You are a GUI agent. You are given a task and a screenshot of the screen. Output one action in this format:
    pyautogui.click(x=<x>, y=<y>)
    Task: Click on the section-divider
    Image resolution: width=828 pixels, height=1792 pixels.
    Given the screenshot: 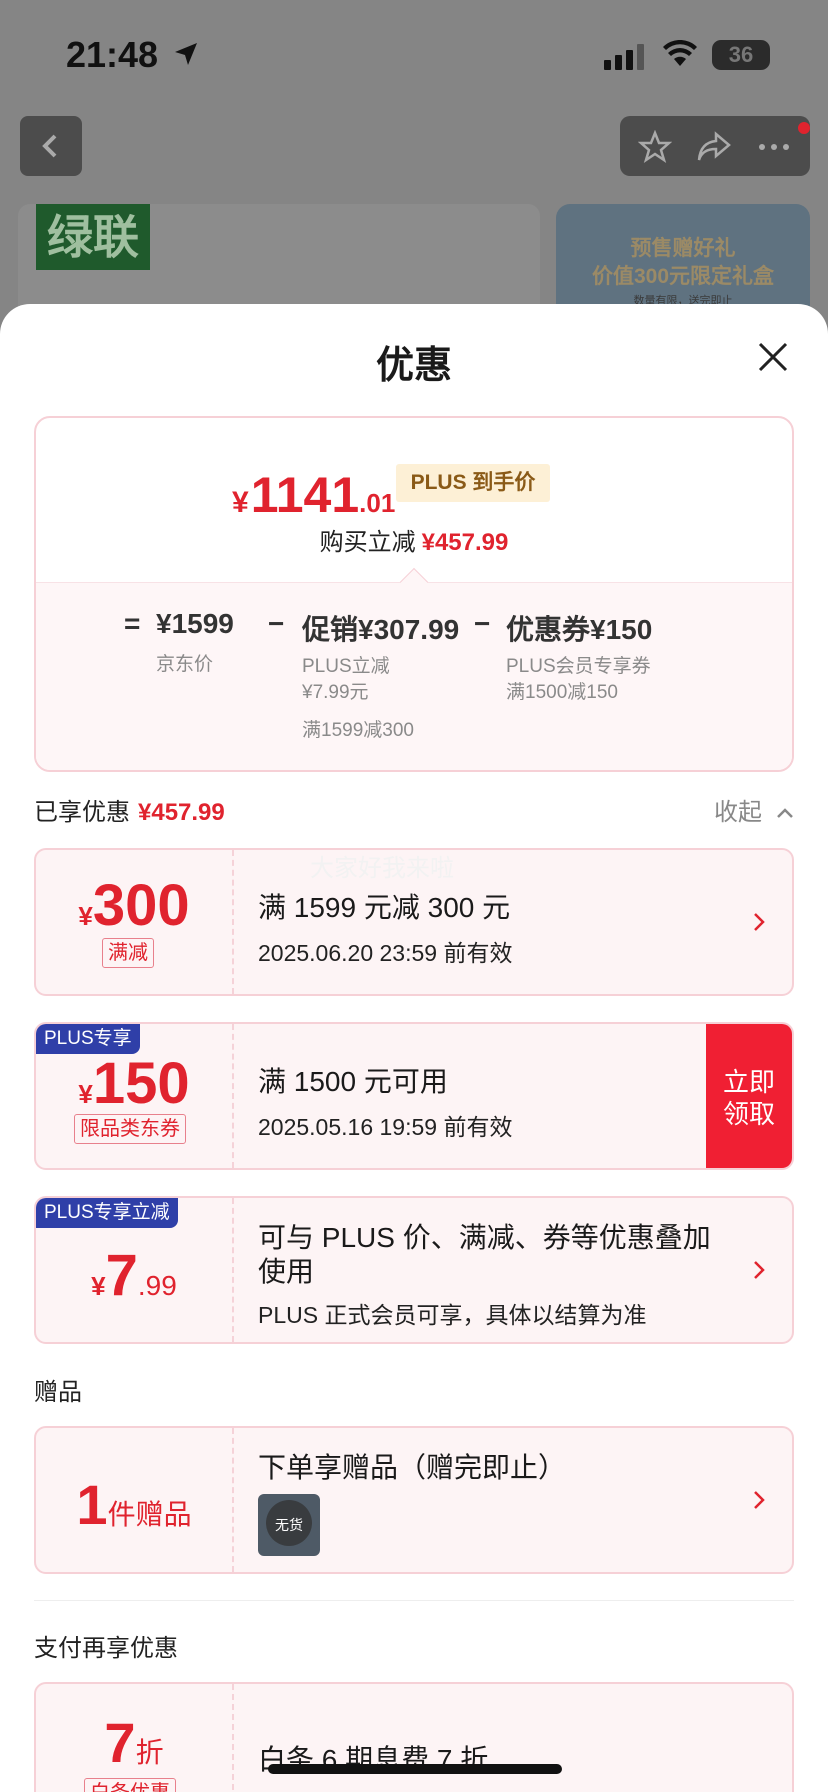 What is the action you would take?
    pyautogui.click(x=414, y=1600)
    